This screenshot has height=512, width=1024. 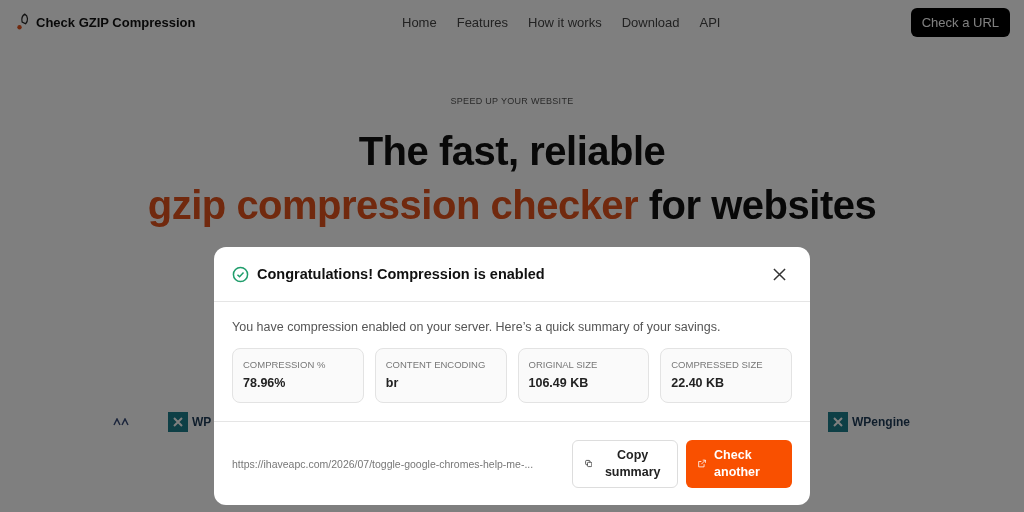 I want to click on check-url-button: Check a URL, so click(x=960, y=22).